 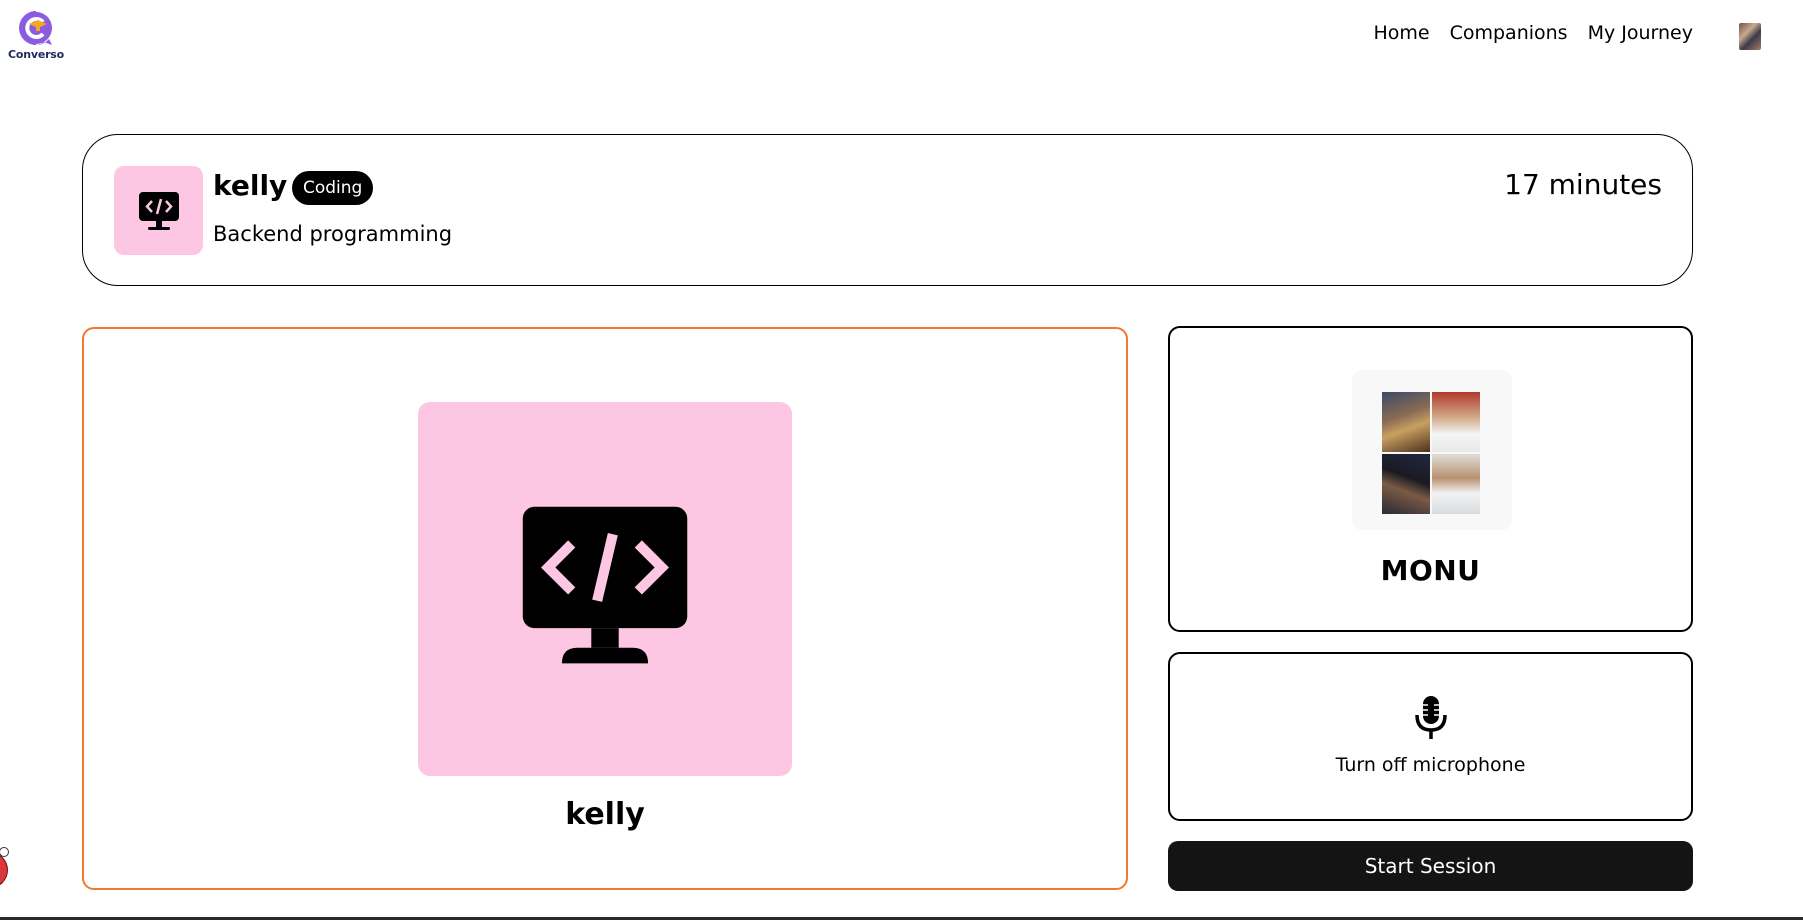 I want to click on microphone-label: Turn off microphone, so click(x=1430, y=765).